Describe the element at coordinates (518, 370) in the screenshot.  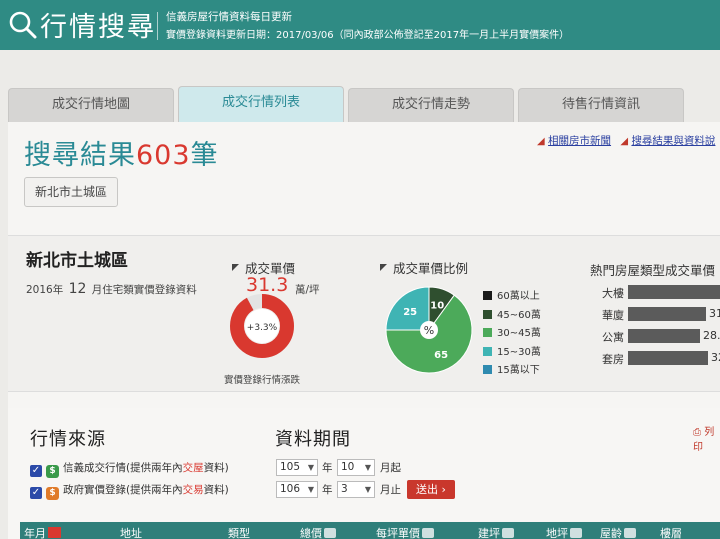
I see `legend-label: 15萬以下` at that location.